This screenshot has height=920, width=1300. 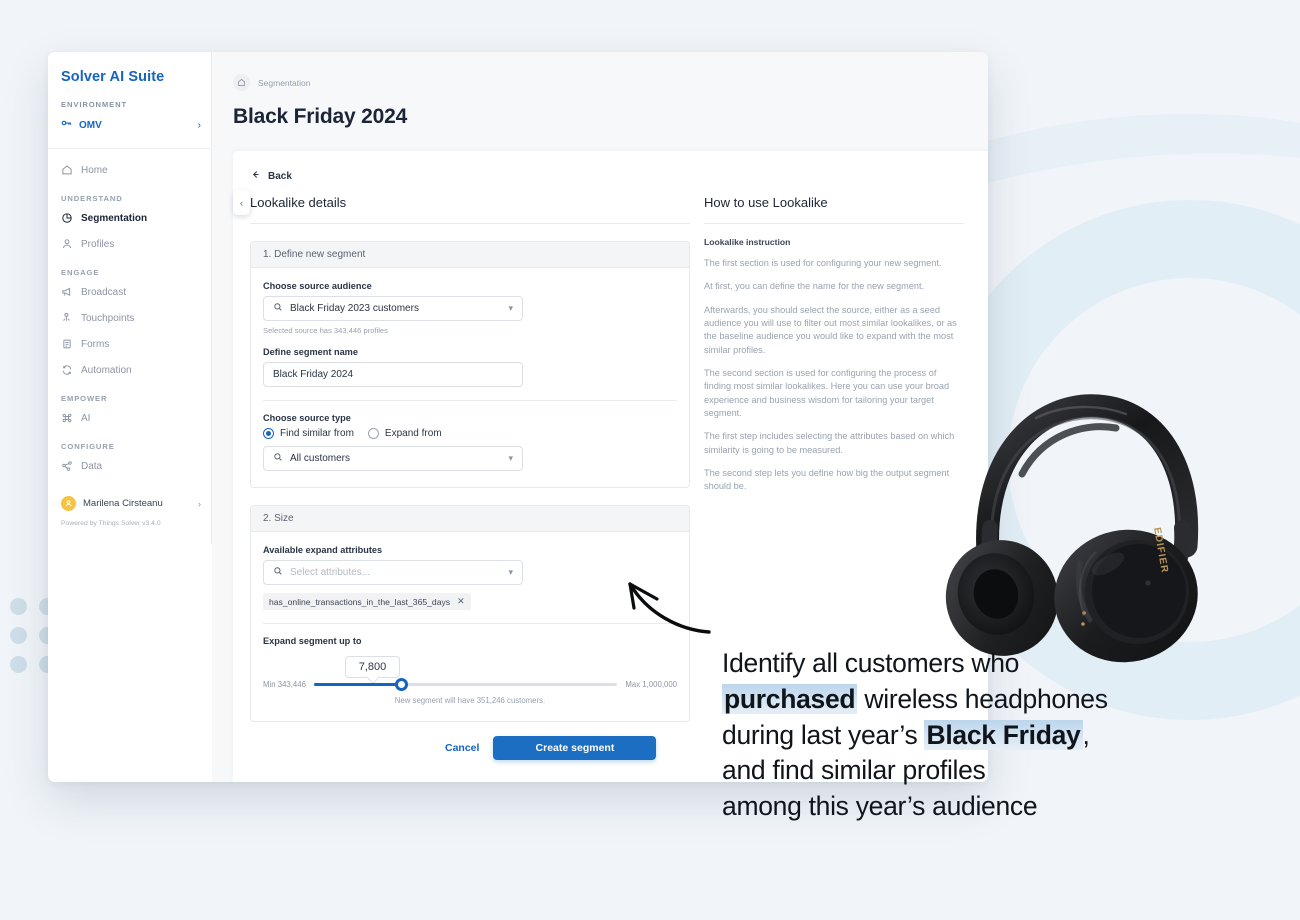 What do you see at coordinates (92, 198) in the screenshot?
I see `sidebar-section-understand: UNDERSTAND` at bounding box center [92, 198].